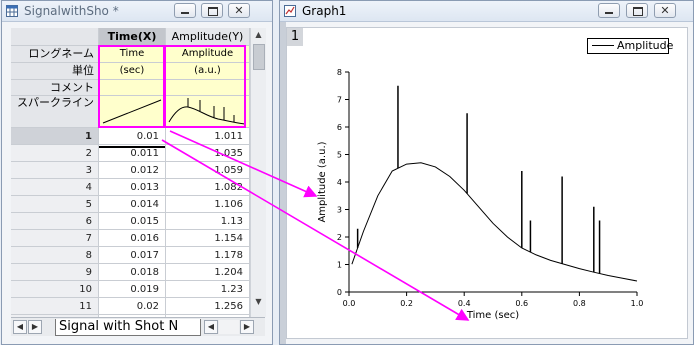 Image resolution: width=694 pixels, height=345 pixels. Describe the element at coordinates (208, 136) in the screenshot. I see `amplitude-cell: 1.011` at that location.